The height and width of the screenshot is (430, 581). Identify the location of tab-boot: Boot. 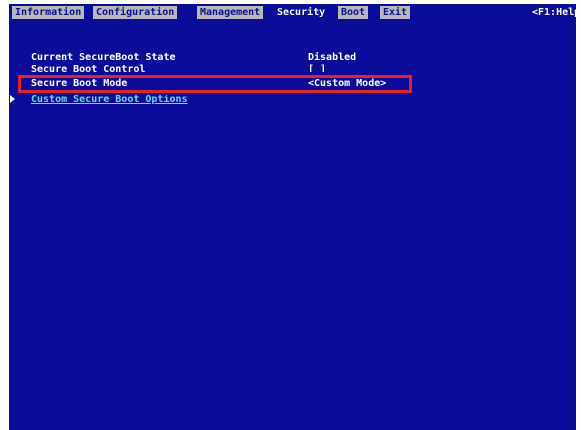
(353, 12).